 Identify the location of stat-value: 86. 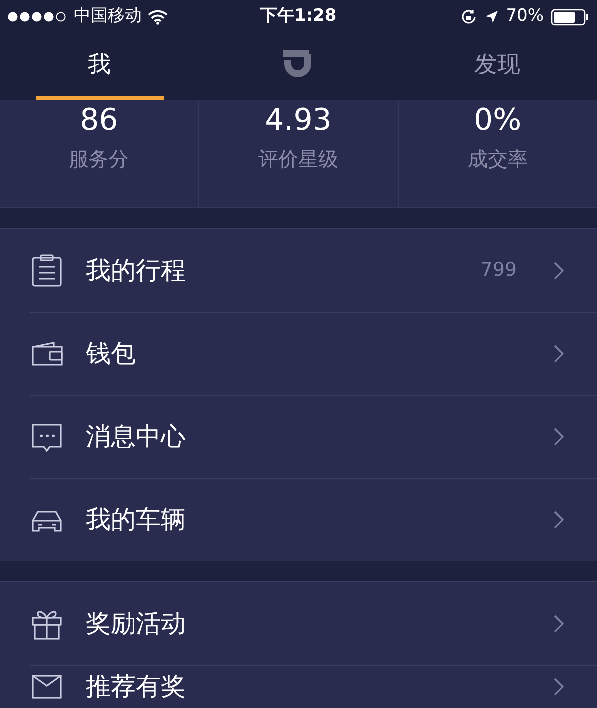
(99, 121).